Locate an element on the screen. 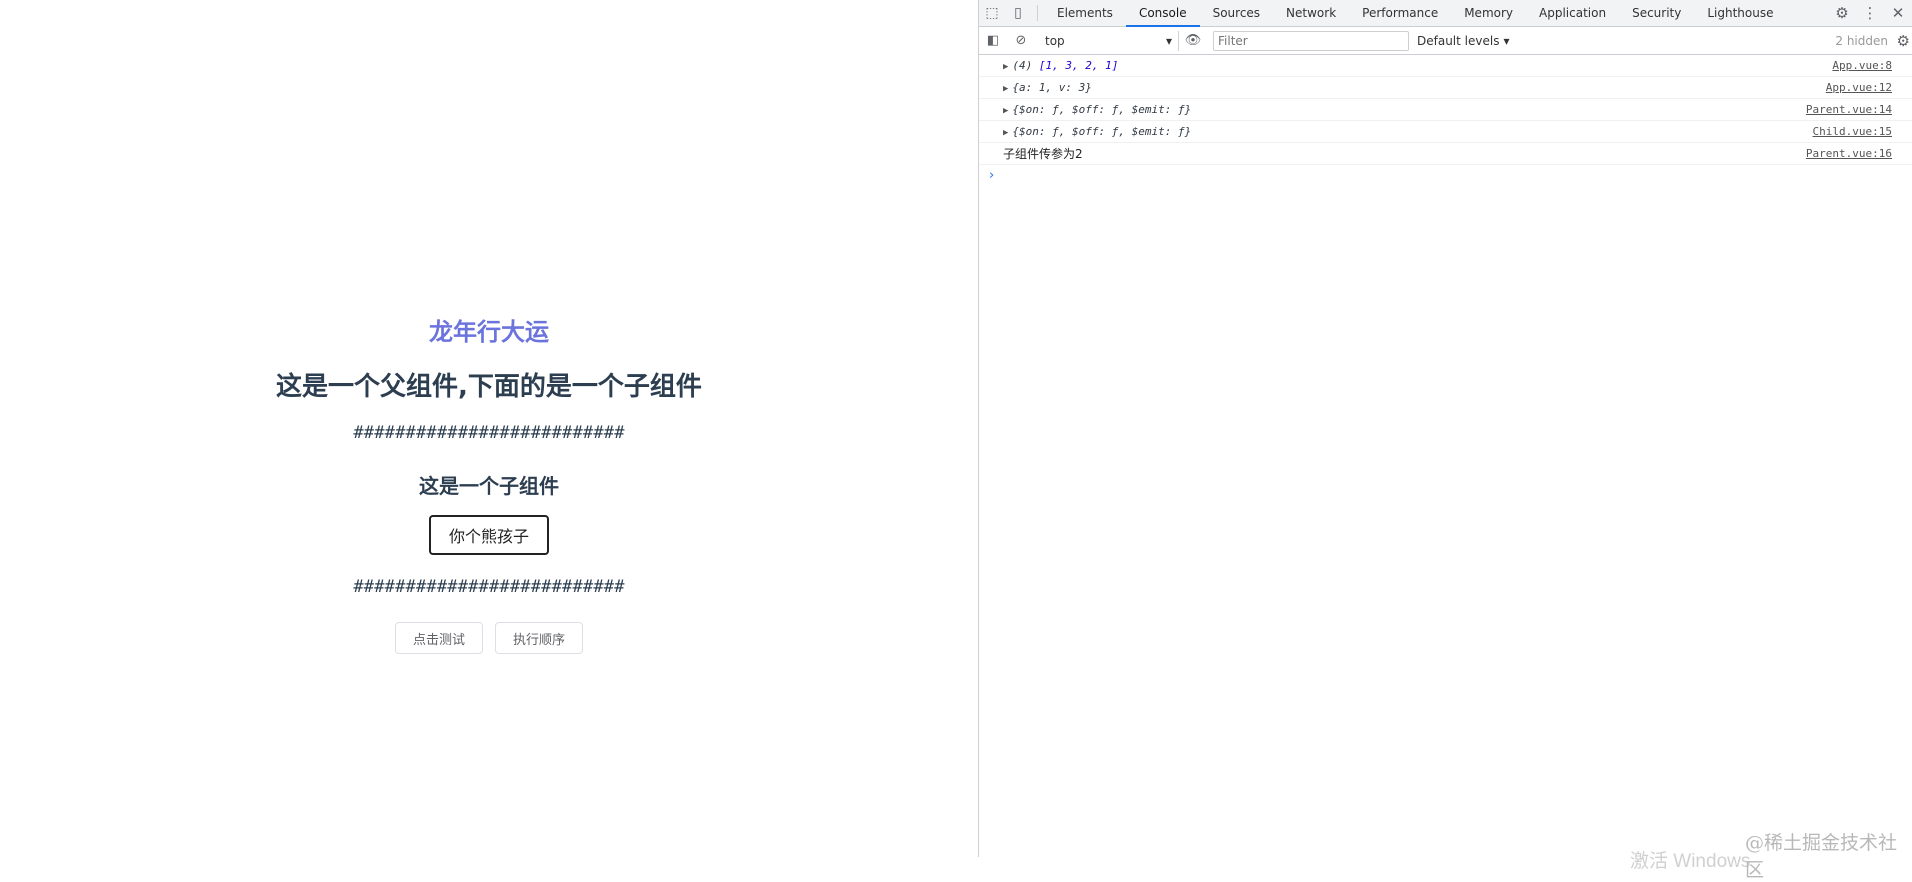 The image size is (1912, 882). context-value: top is located at coordinates (1055, 40).